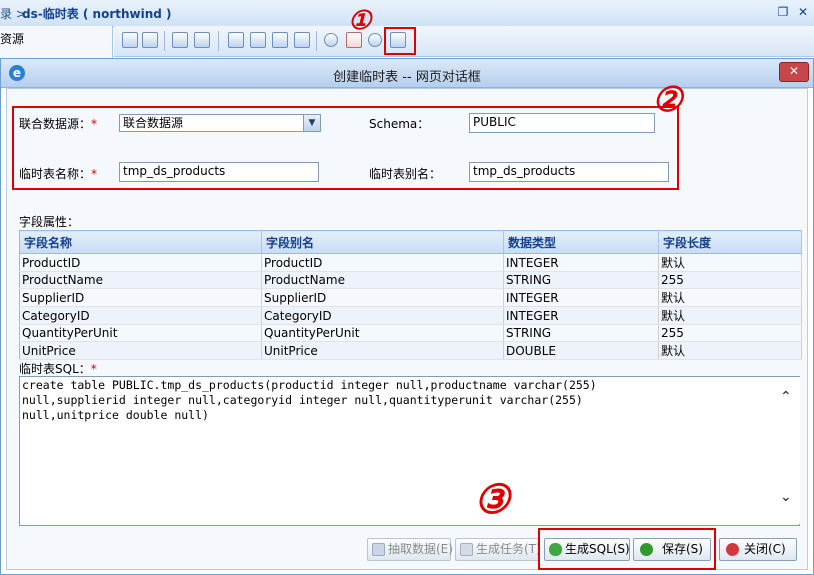 The image size is (814, 575). What do you see at coordinates (382, 297) in the screenshot?
I see `field-alias-cell: SupplierID` at bounding box center [382, 297].